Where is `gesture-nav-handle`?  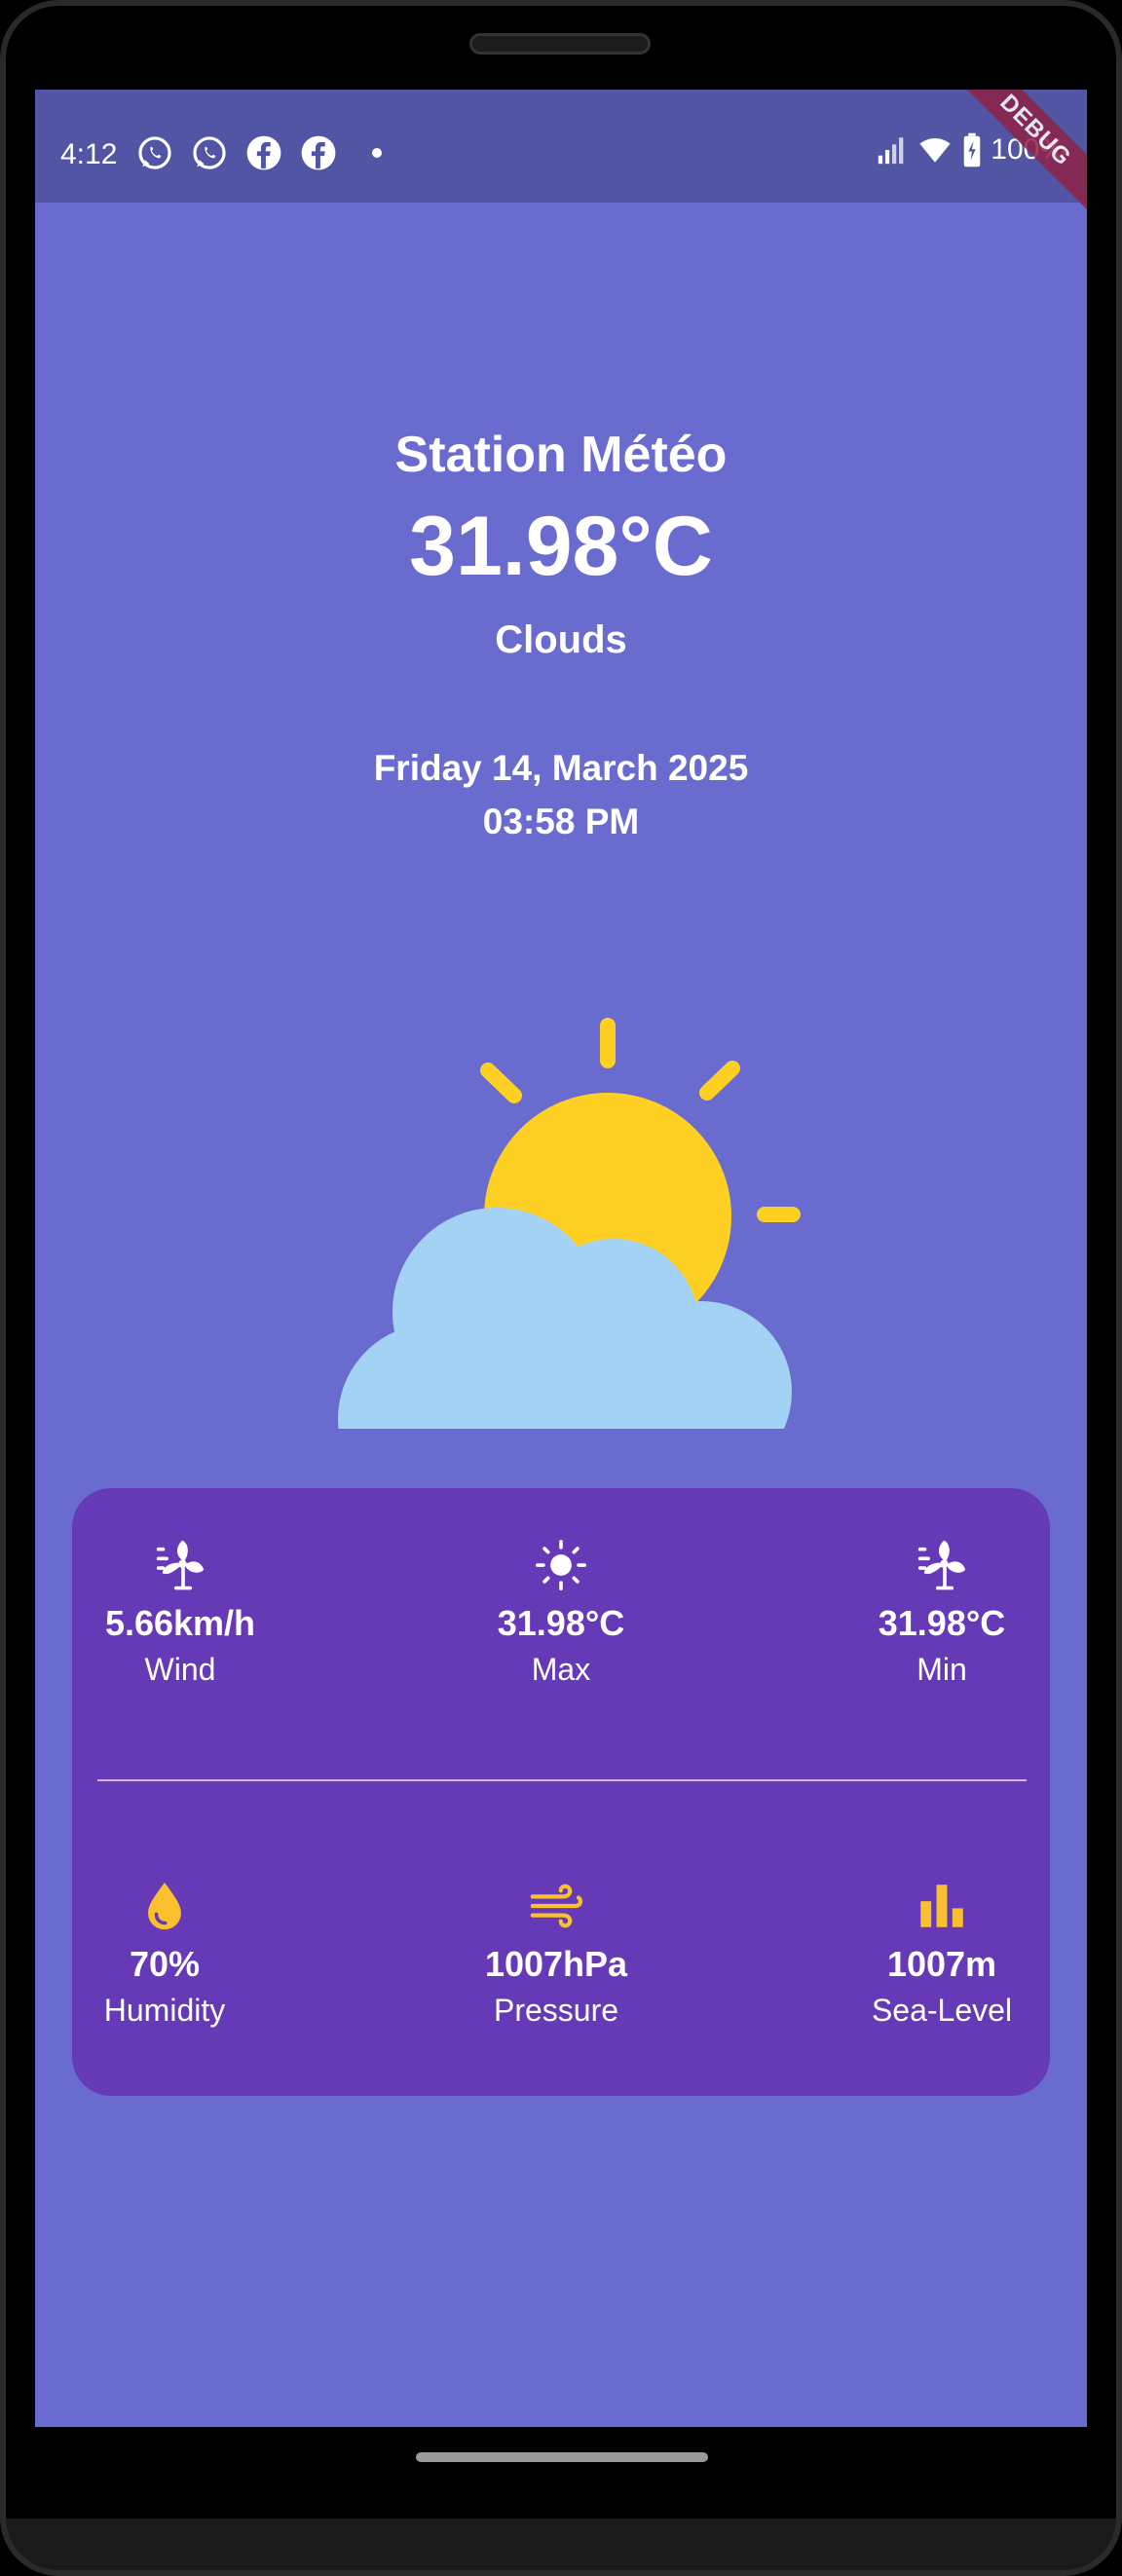 gesture-nav-handle is located at coordinates (562, 2457).